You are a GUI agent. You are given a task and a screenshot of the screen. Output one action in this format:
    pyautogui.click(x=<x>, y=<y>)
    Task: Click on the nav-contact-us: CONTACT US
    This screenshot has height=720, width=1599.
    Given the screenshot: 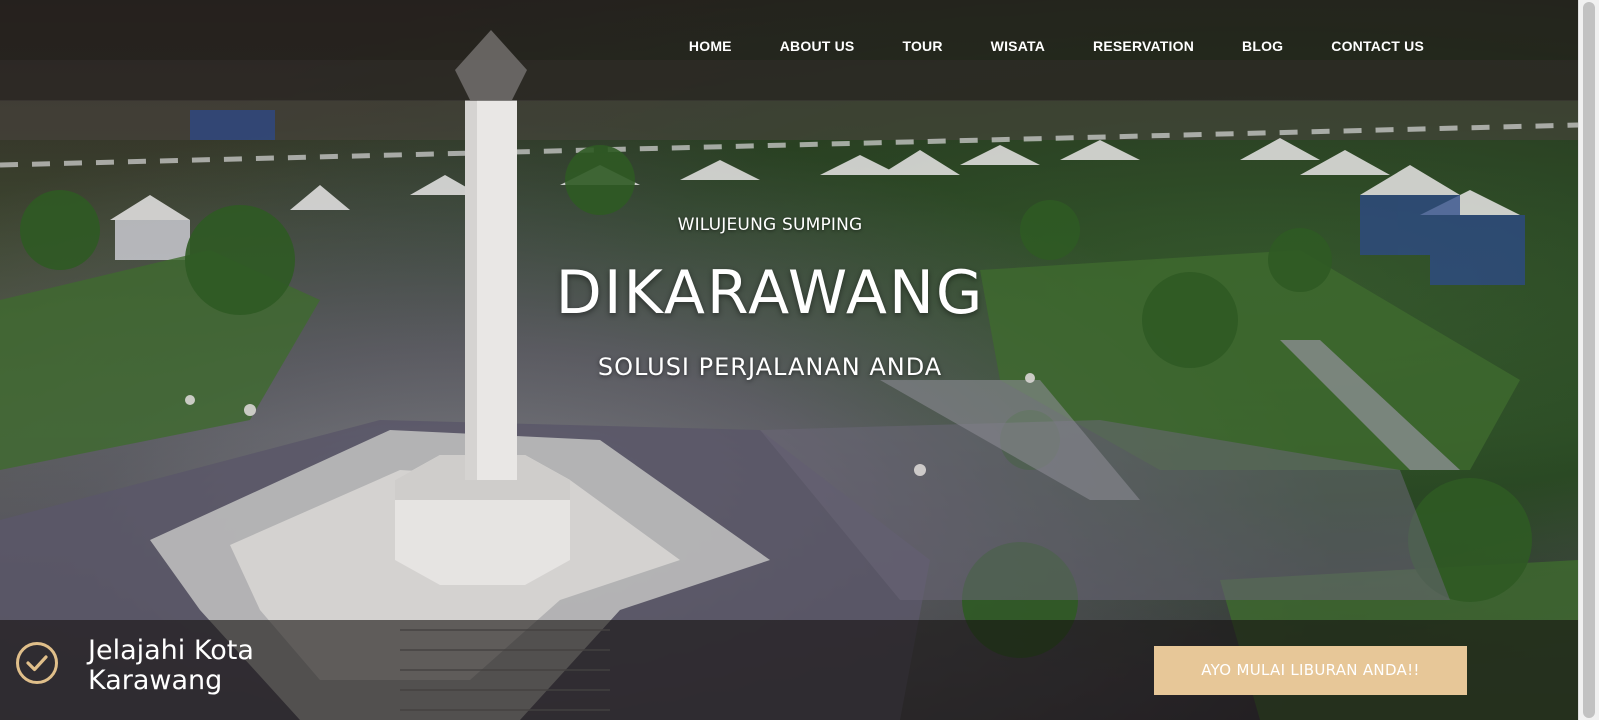 What is the action you would take?
    pyautogui.click(x=1377, y=46)
    